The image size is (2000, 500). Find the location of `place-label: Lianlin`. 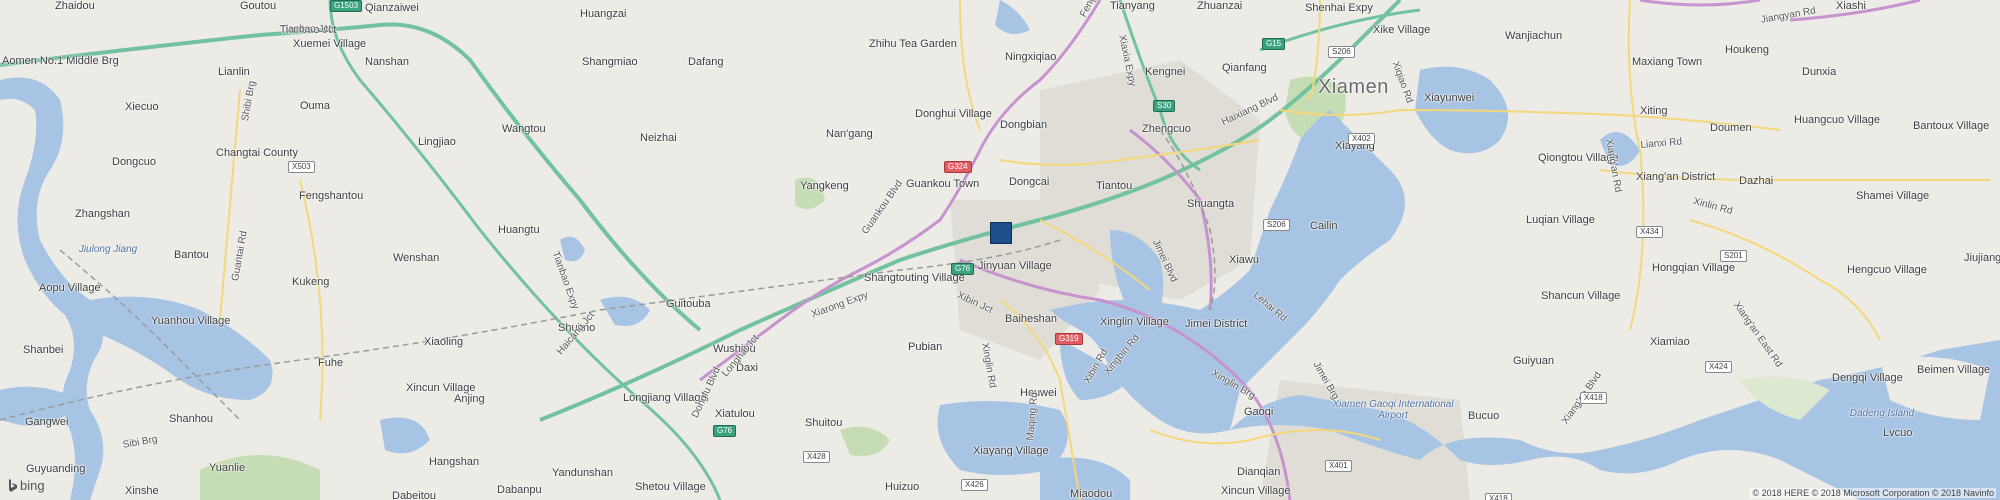

place-label: Lianlin is located at coordinates (234, 72).